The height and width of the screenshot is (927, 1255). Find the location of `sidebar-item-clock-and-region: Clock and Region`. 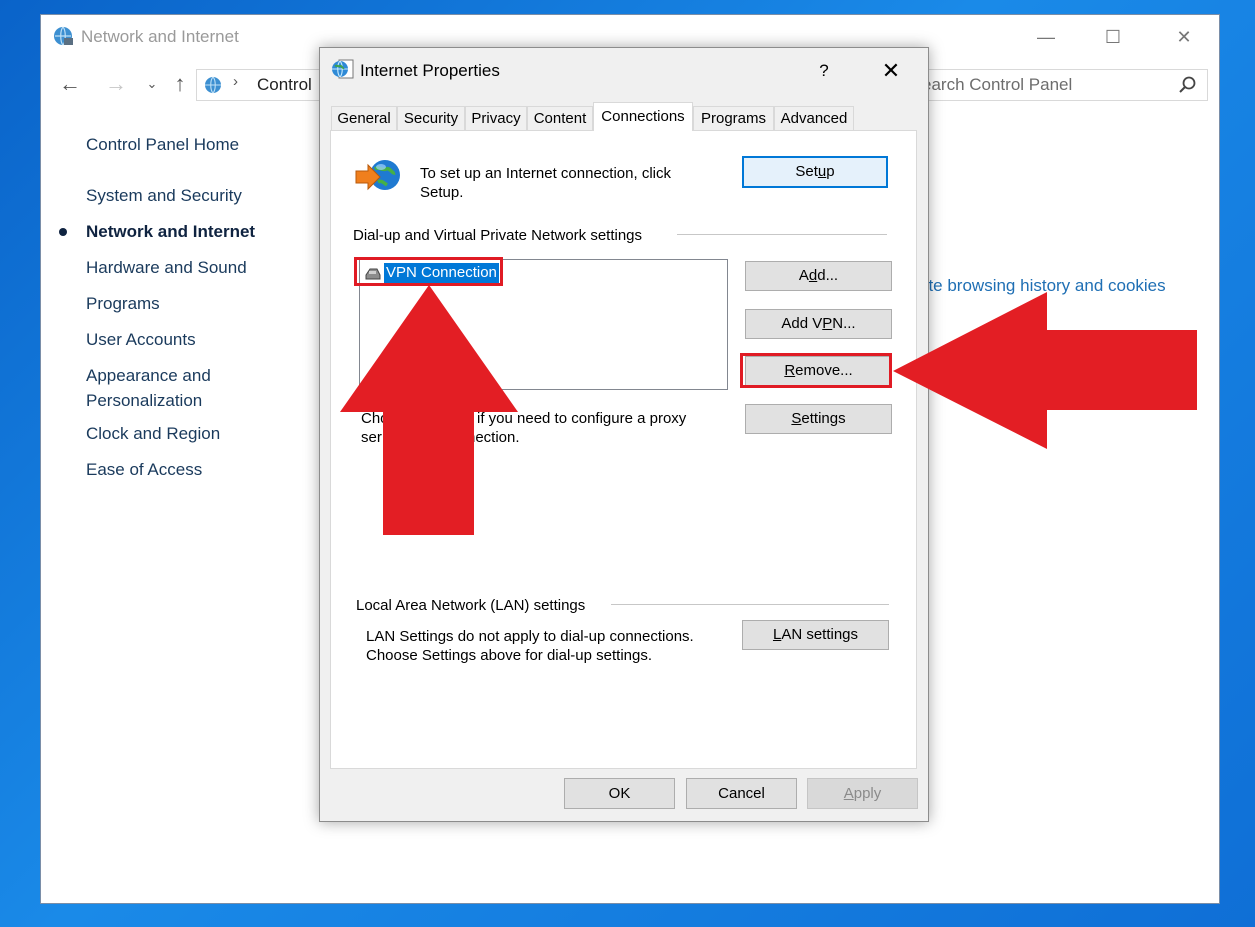

sidebar-item-clock-and-region: Clock and Region is located at coordinates (153, 434).